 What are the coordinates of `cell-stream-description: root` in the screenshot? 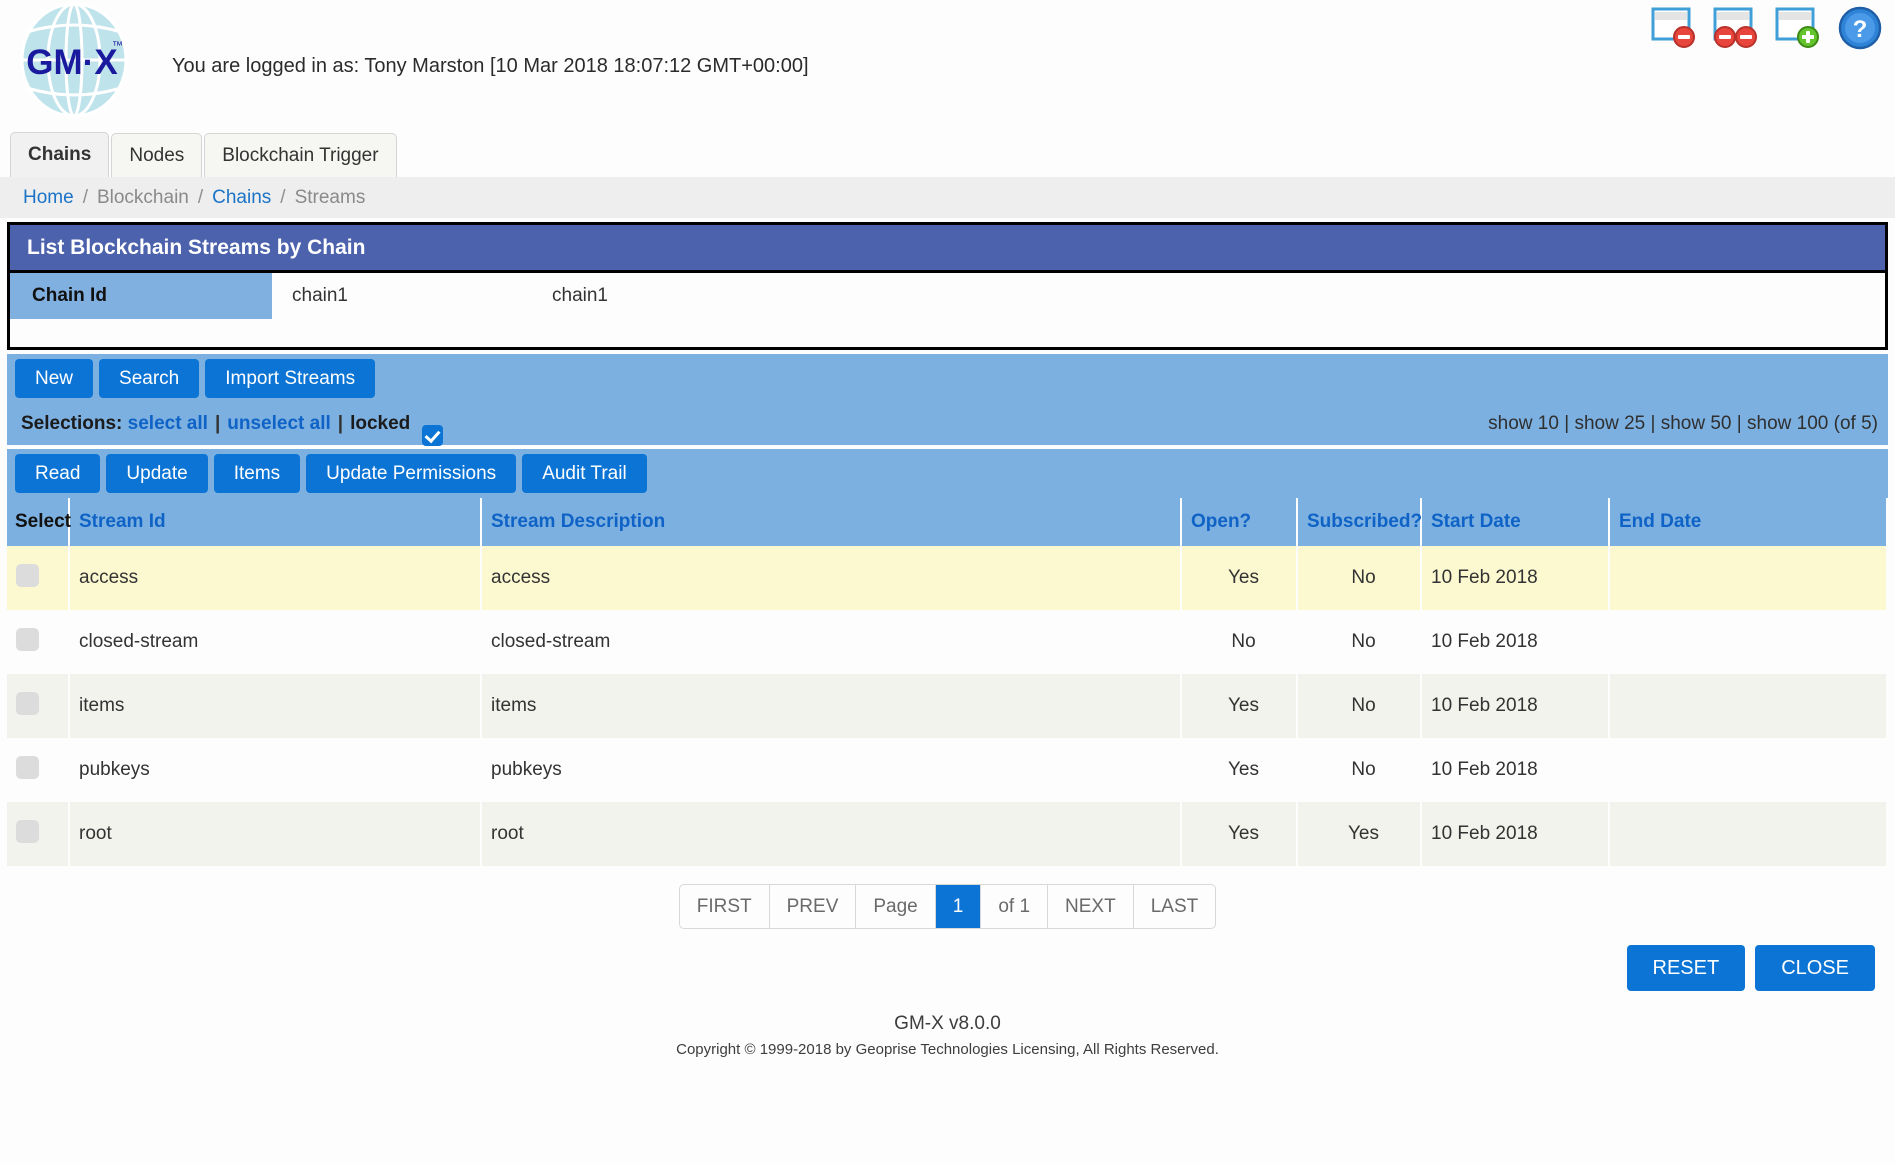 It's located at (831, 834).